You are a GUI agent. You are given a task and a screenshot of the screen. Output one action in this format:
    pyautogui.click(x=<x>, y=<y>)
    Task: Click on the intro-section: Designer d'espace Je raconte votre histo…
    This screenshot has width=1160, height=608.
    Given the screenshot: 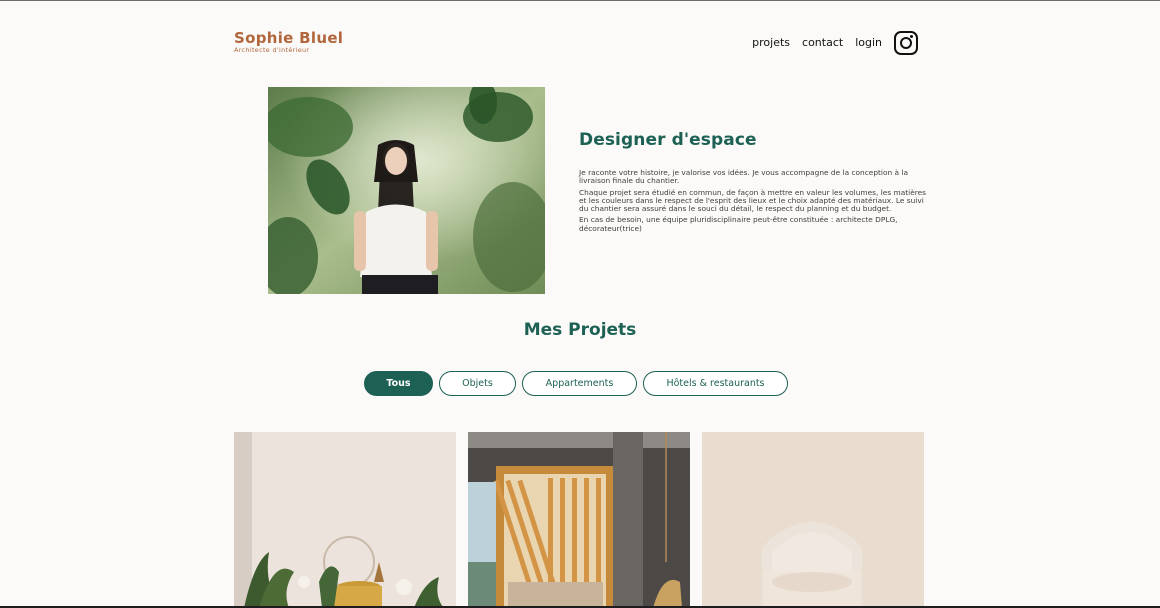 What is the action you would take?
    pyautogui.click(x=753, y=181)
    